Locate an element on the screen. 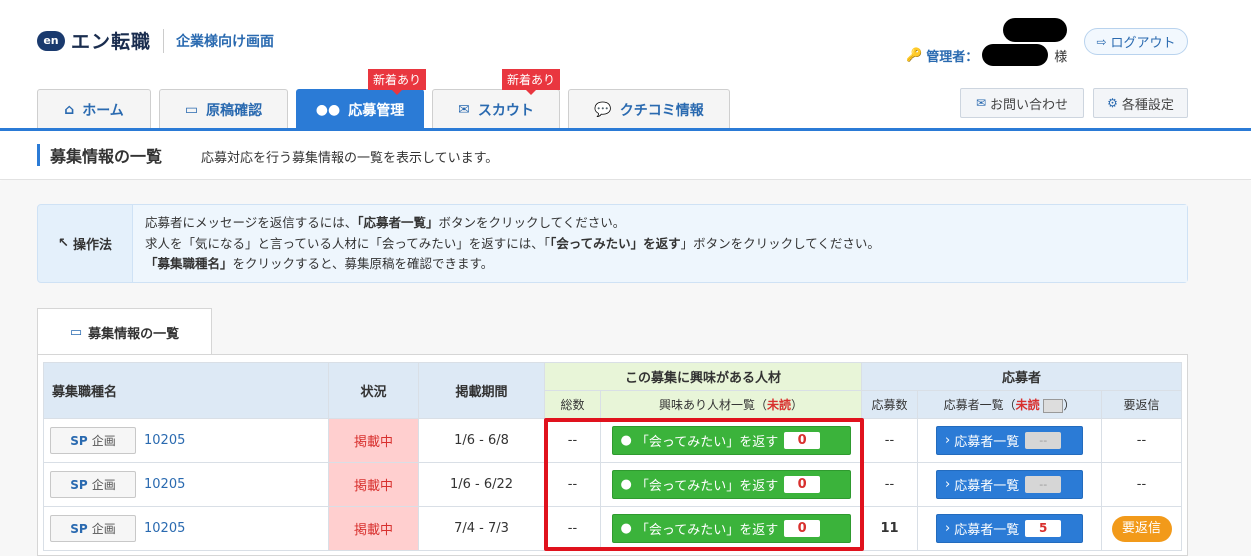 The image size is (1251, 556). col-needs-reply: 要返信 is located at coordinates (1141, 404).